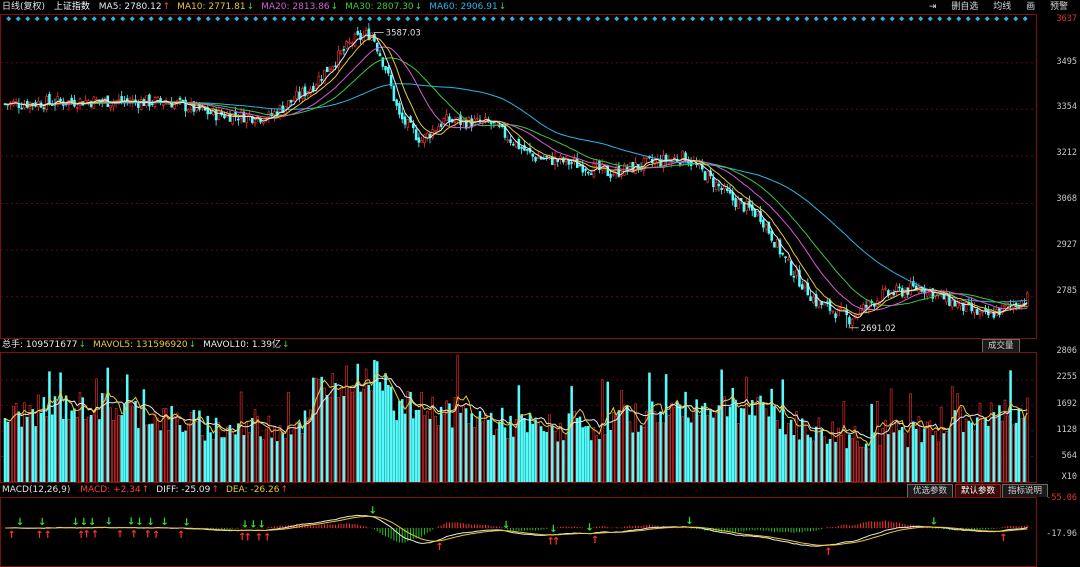 This screenshot has height=567, width=1080. Describe the element at coordinates (1002, 7) in the screenshot. I see `average-line-button: 均线` at that location.